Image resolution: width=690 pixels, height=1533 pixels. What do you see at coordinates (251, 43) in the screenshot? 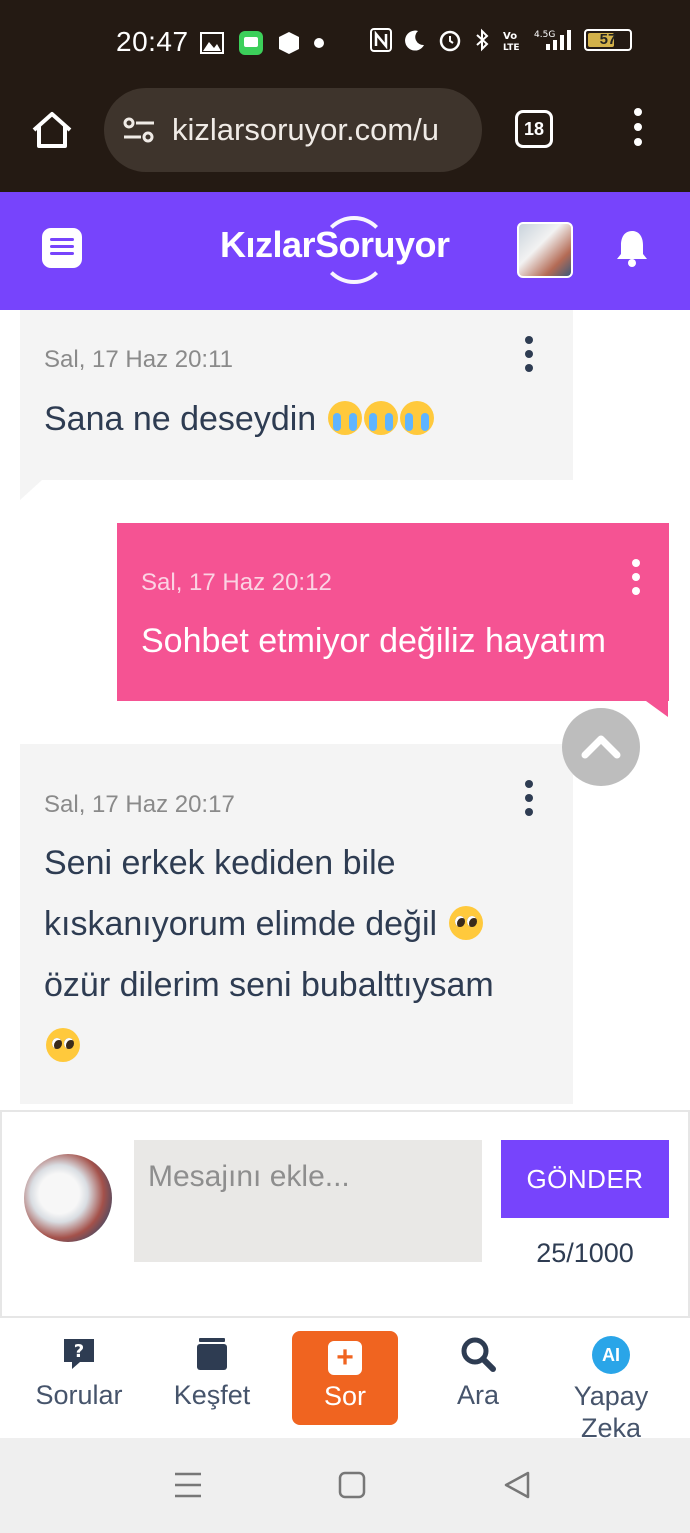
I see `messages-icon` at bounding box center [251, 43].